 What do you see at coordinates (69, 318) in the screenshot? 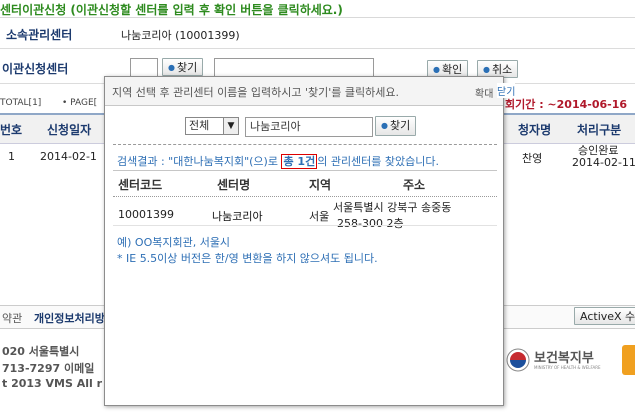
I see `privacy-link: 개인정보처리방` at bounding box center [69, 318].